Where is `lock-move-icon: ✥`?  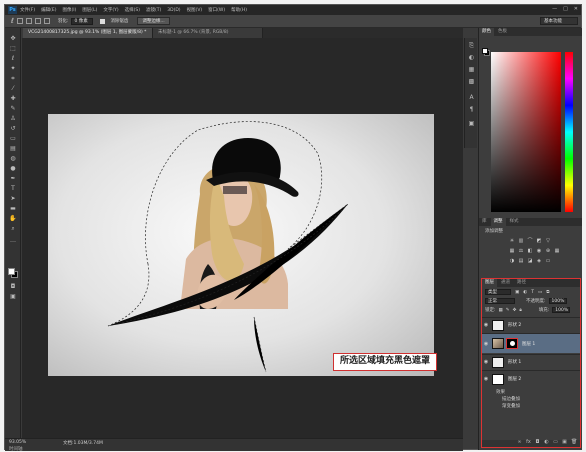 lock-move-icon: ✥ is located at coordinates (515, 310).